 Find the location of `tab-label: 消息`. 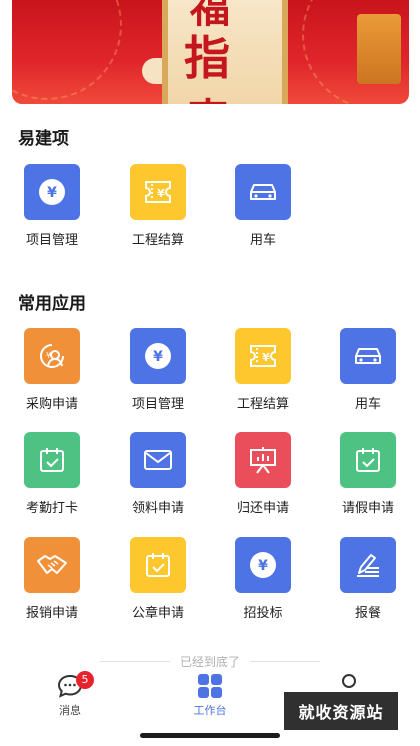

tab-label: 消息 is located at coordinates (70, 710).